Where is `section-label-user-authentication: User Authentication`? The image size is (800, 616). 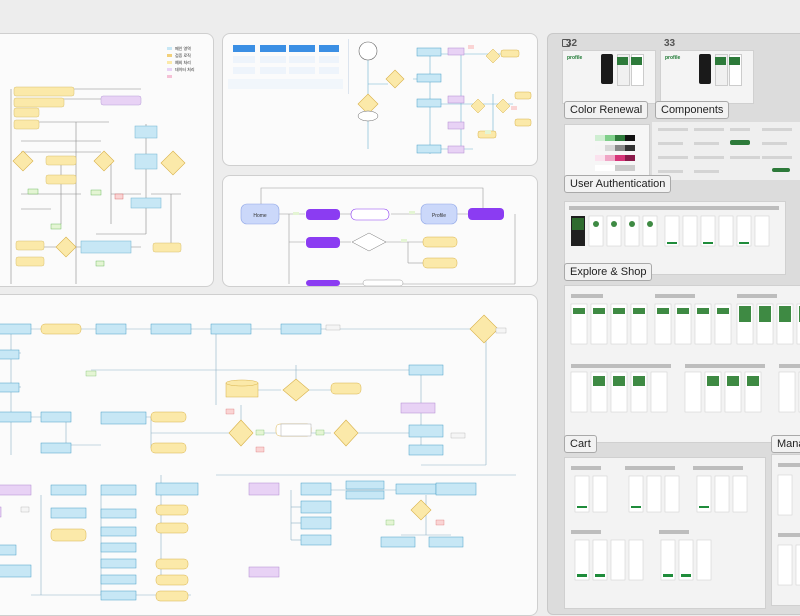
section-label-user-authentication: User Authentication is located at coordinates (618, 184).